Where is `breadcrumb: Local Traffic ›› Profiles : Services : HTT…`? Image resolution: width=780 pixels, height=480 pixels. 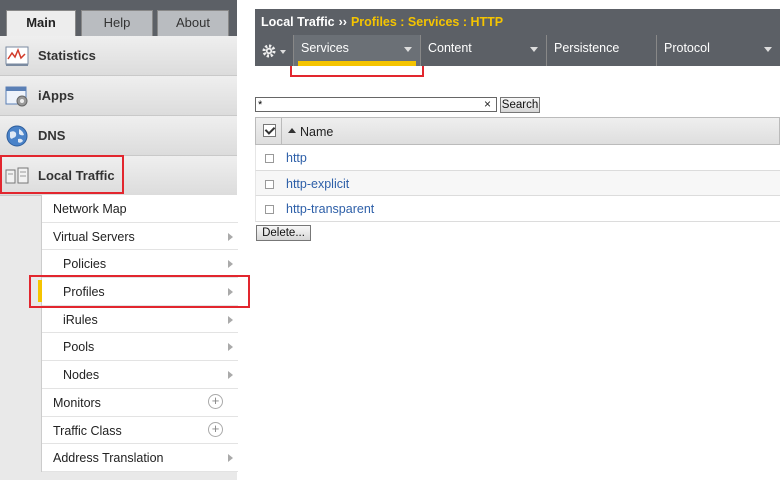
breadcrumb: Local Traffic ›› Profiles : Services : HTT… is located at coordinates (517, 22).